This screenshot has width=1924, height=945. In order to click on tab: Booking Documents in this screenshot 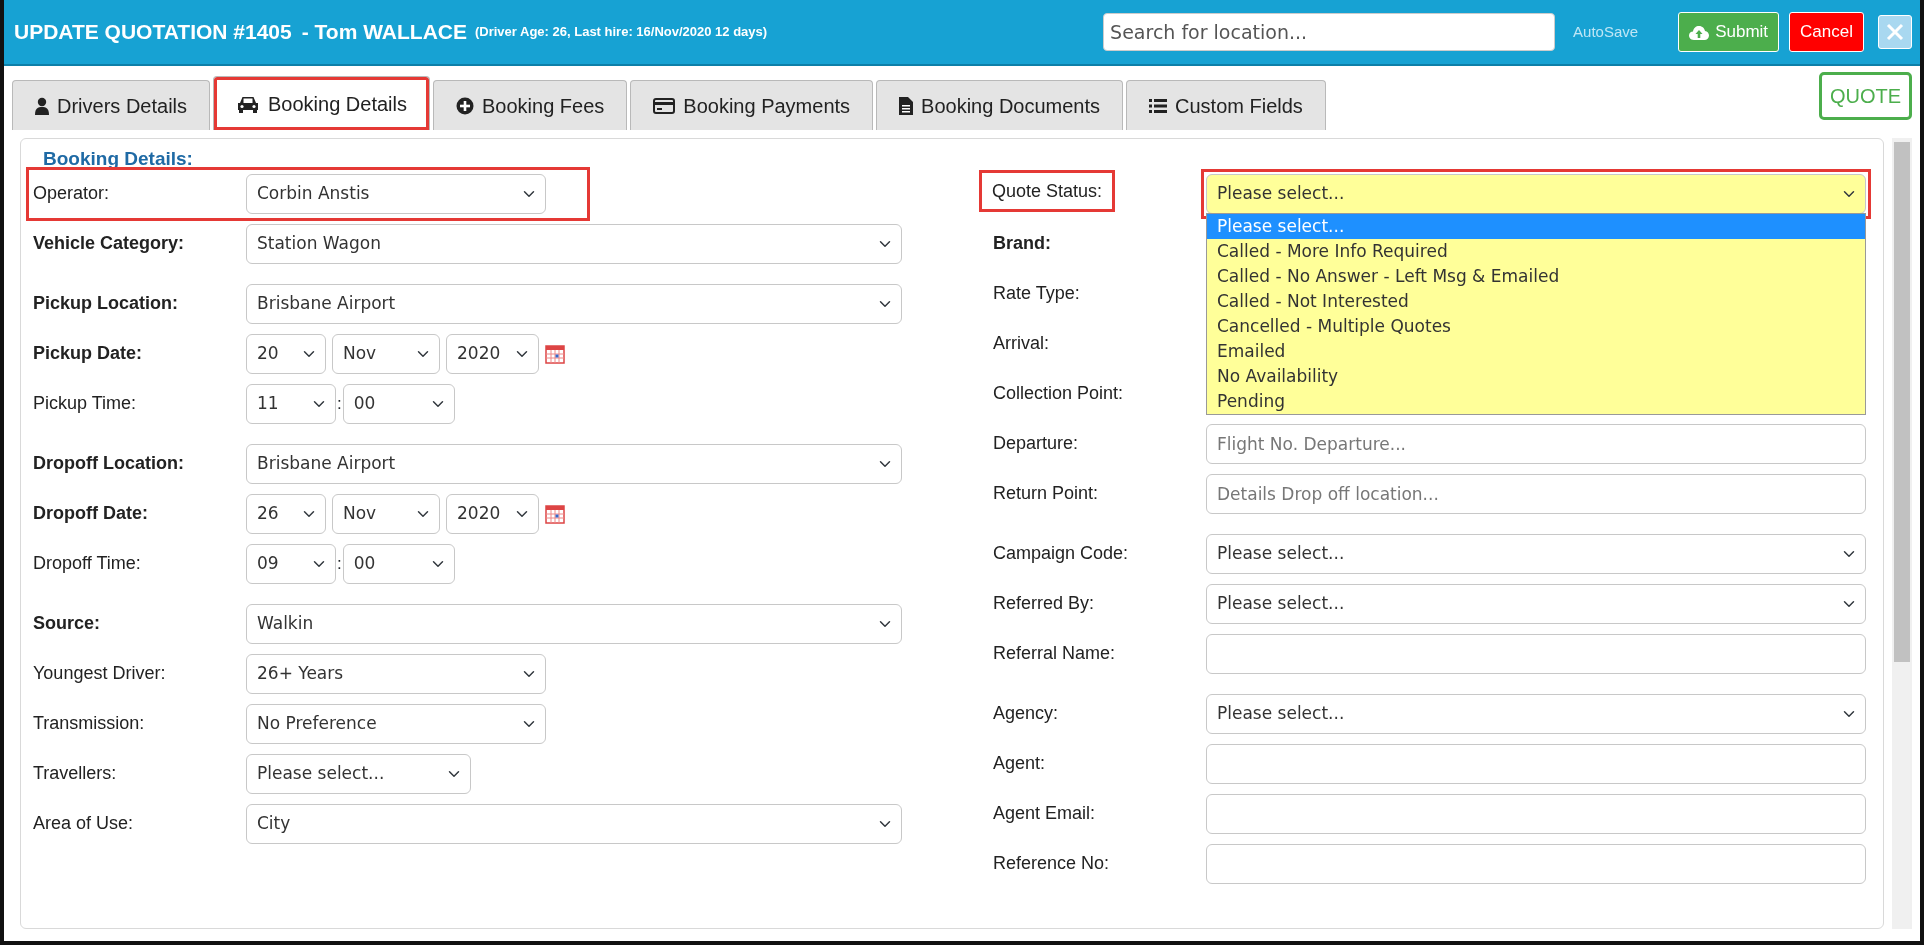, I will do `click(1000, 105)`.